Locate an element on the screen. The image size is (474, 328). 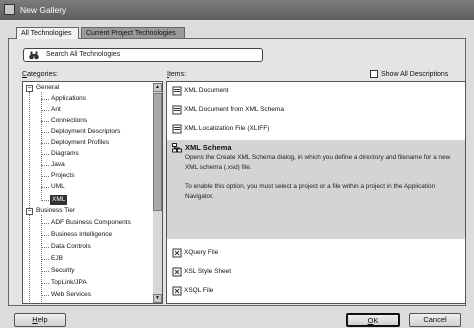
item-xquery-file: XQuery File is located at coordinates (316, 253).